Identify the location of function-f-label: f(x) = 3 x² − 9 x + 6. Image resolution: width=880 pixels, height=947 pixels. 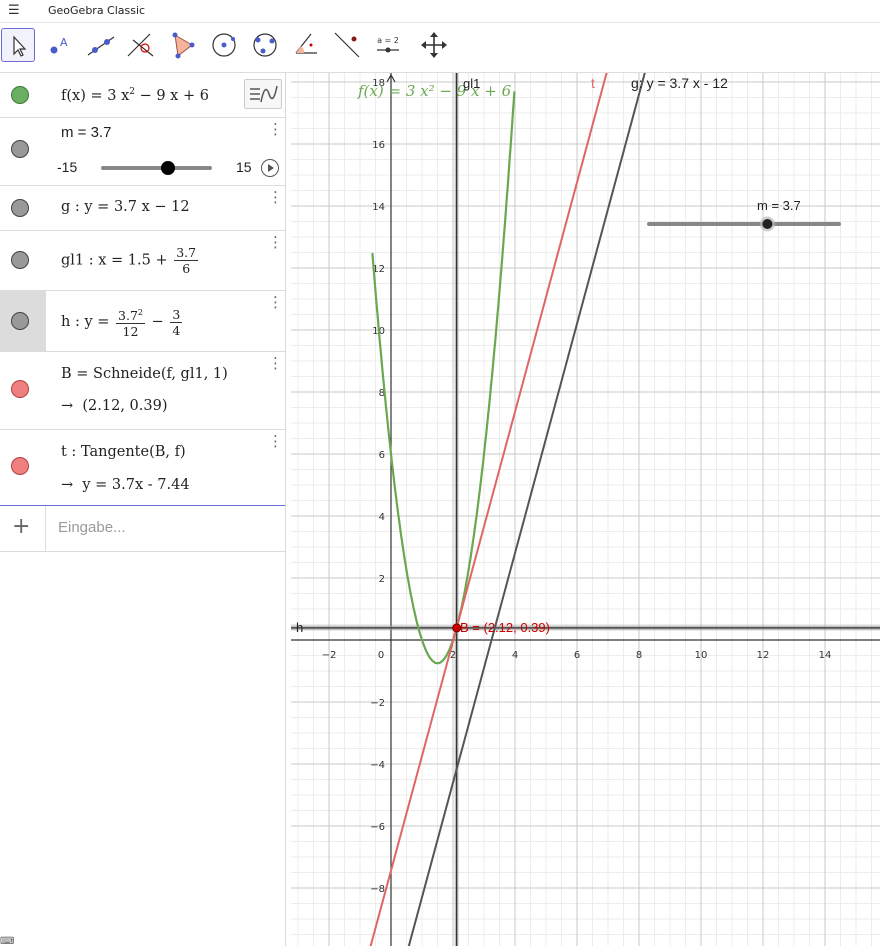
(434, 91).